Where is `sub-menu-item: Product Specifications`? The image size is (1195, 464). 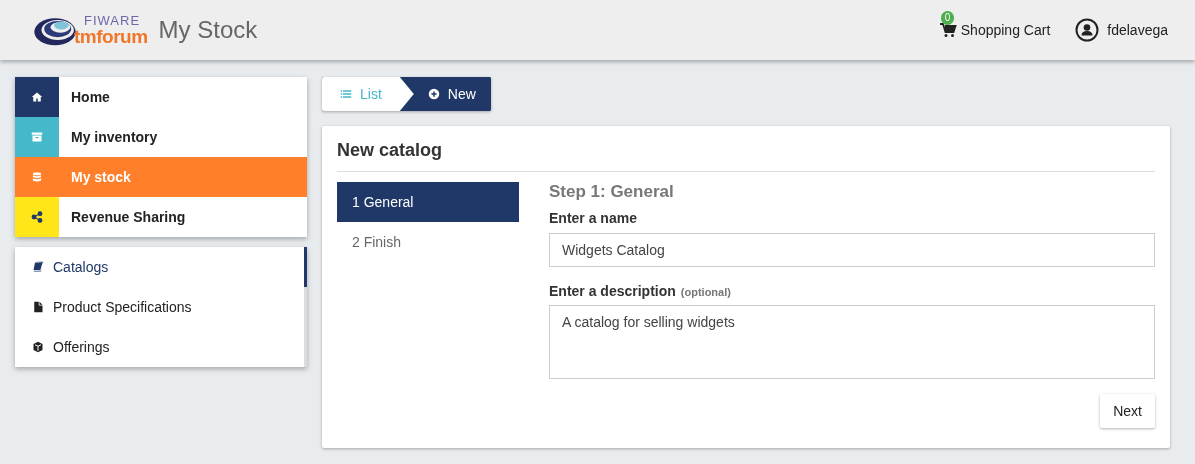 sub-menu-item: Product Specifications is located at coordinates (161, 307).